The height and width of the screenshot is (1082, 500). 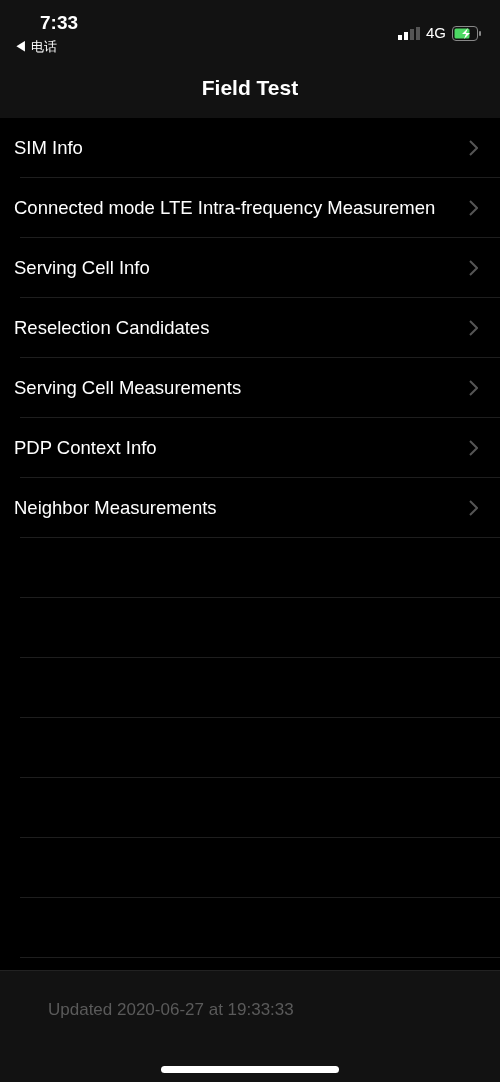 What do you see at coordinates (250, 388) in the screenshot?
I see `list-row: Serving Cell Measurements` at bounding box center [250, 388].